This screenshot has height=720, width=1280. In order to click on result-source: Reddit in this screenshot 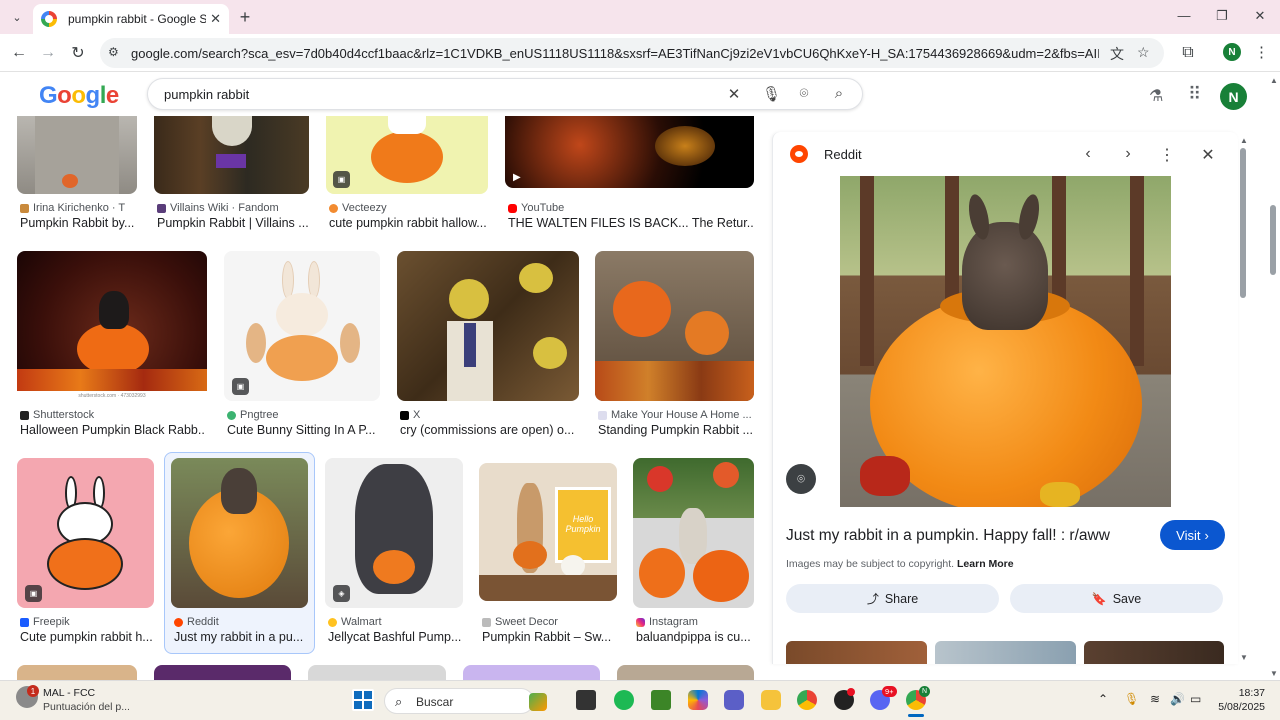, I will do `click(196, 622)`.